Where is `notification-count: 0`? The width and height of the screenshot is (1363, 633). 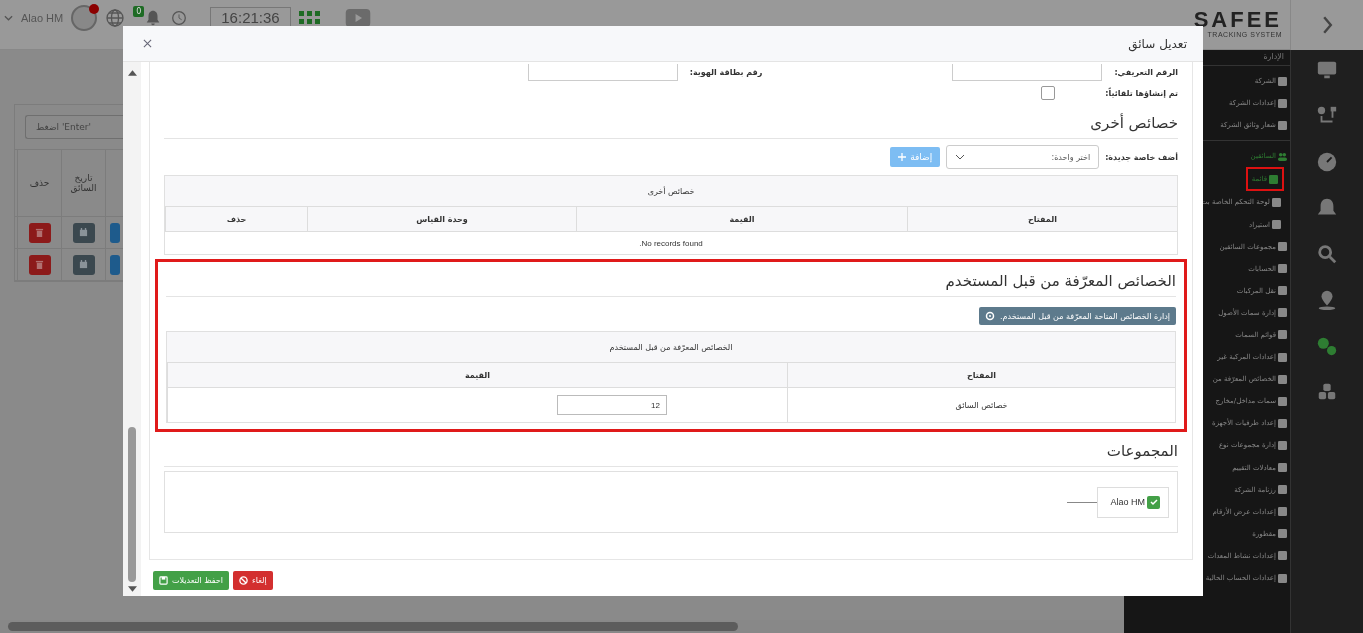 notification-count: 0 is located at coordinates (139, 11).